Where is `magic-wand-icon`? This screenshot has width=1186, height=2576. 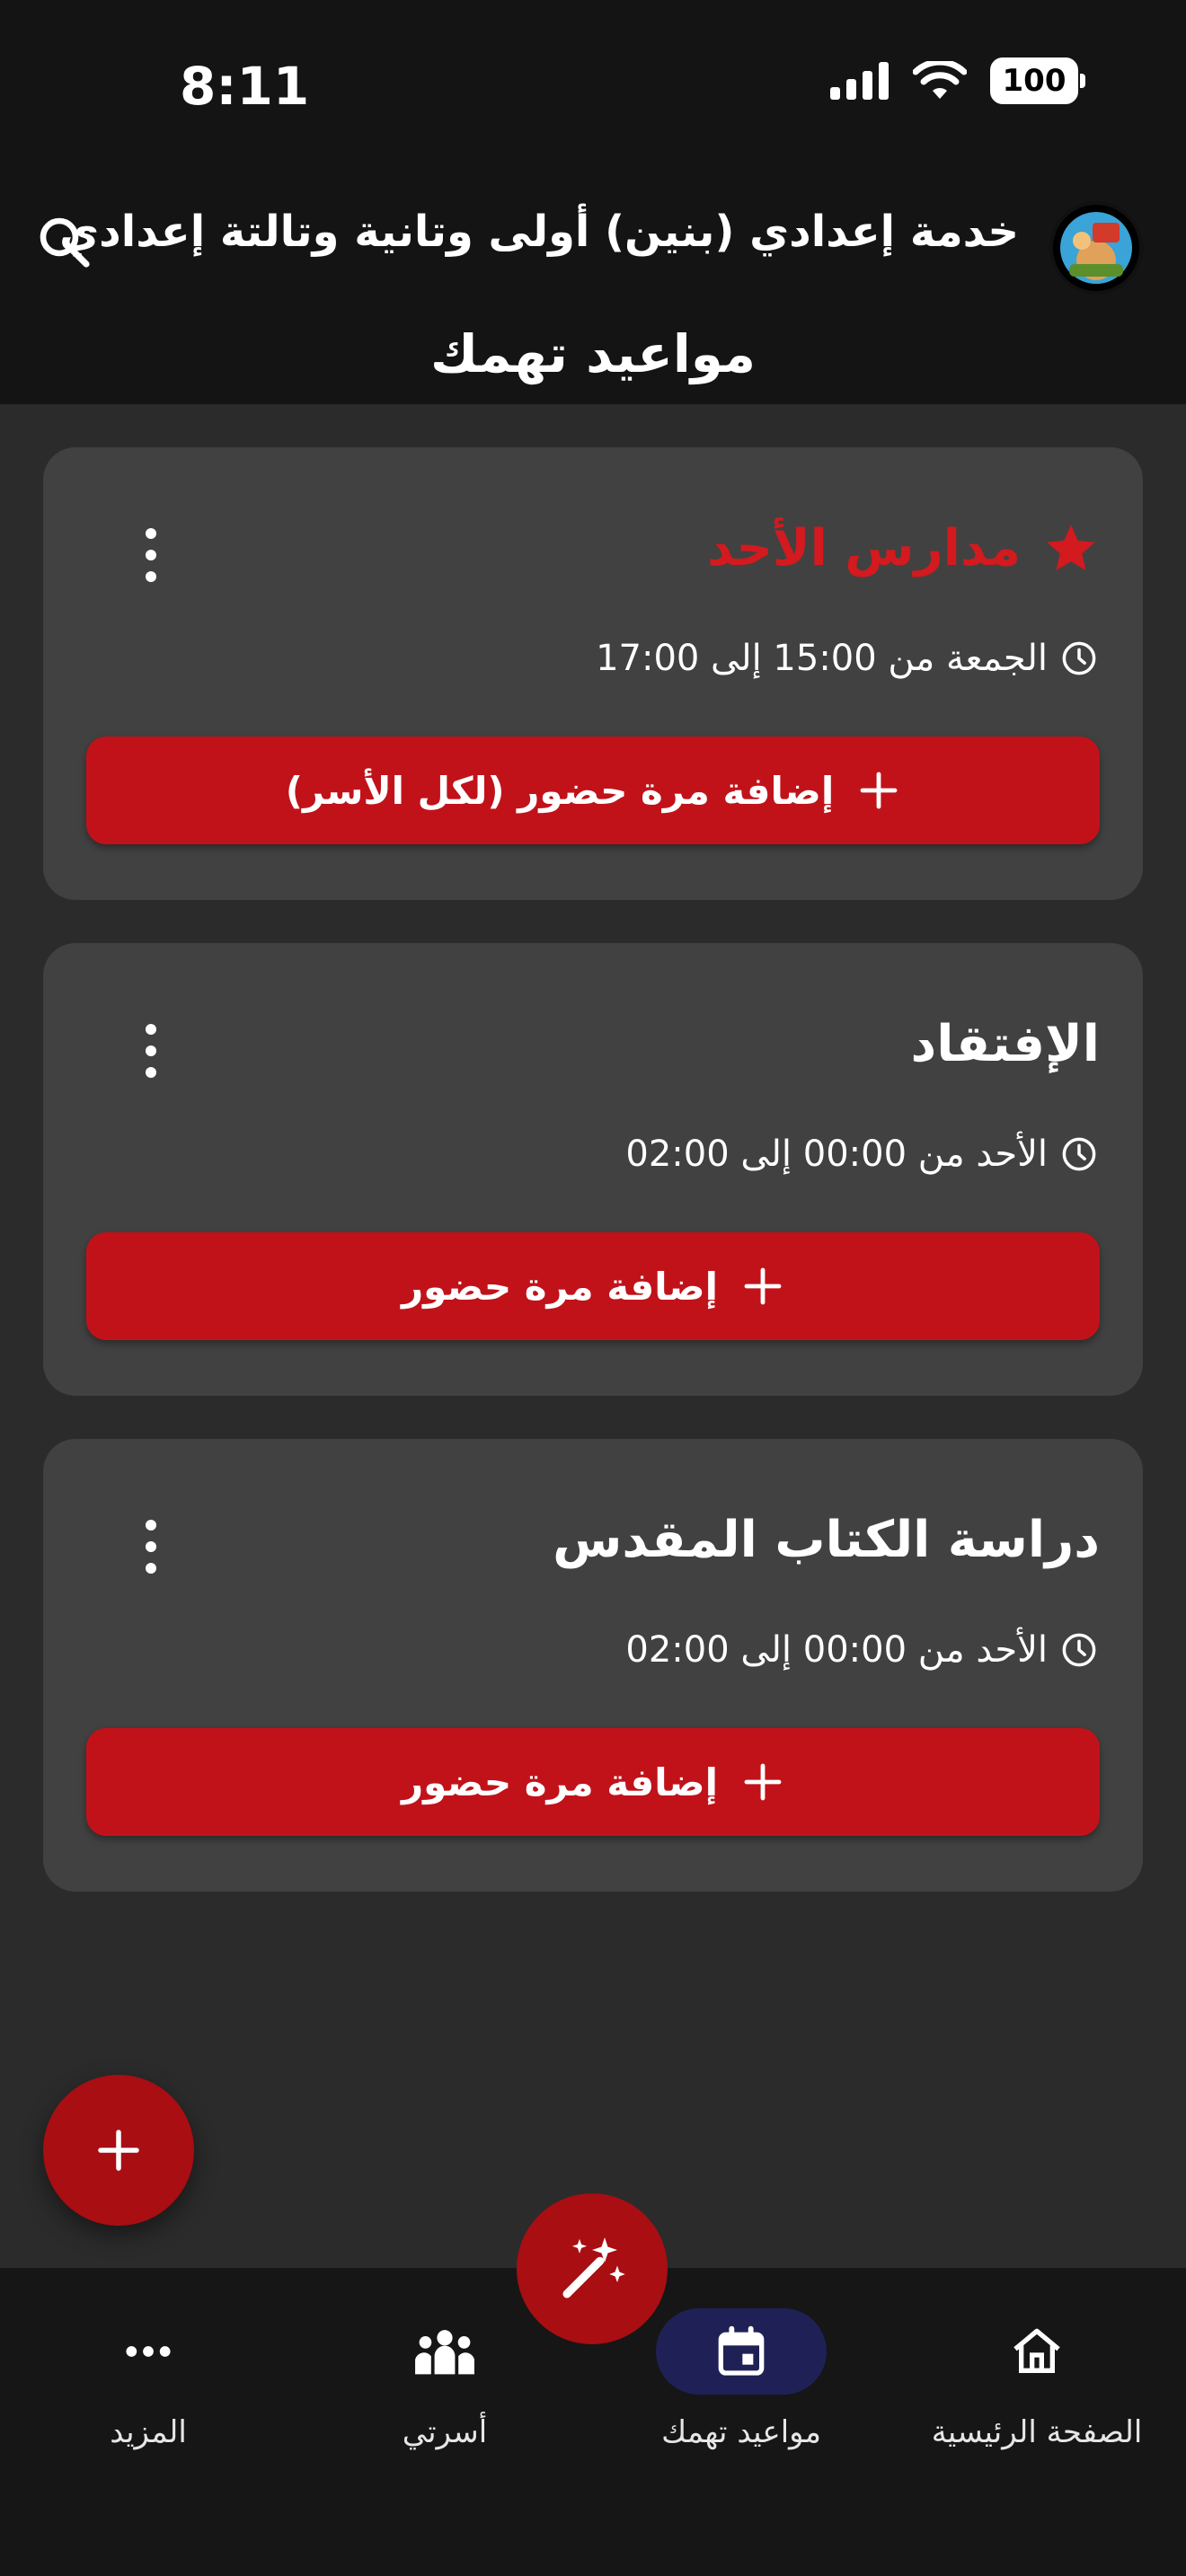 magic-wand-icon is located at coordinates (593, 2267).